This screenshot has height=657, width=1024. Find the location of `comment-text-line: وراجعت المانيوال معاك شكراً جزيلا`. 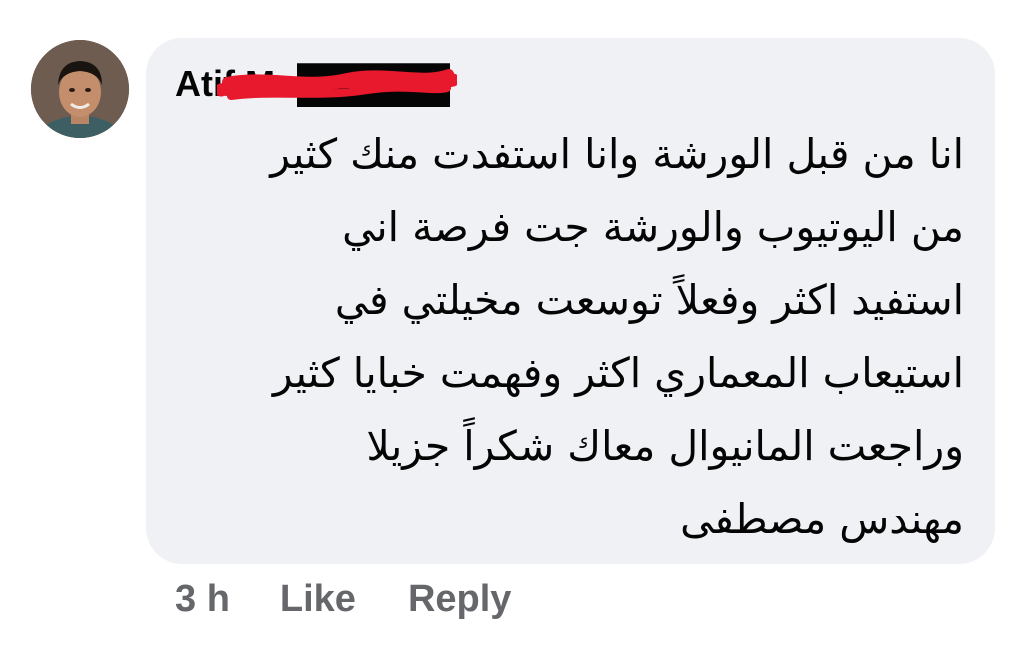

comment-text-line: وراجعت المانيوال معاك شكراً جزيلا is located at coordinates (665, 446).